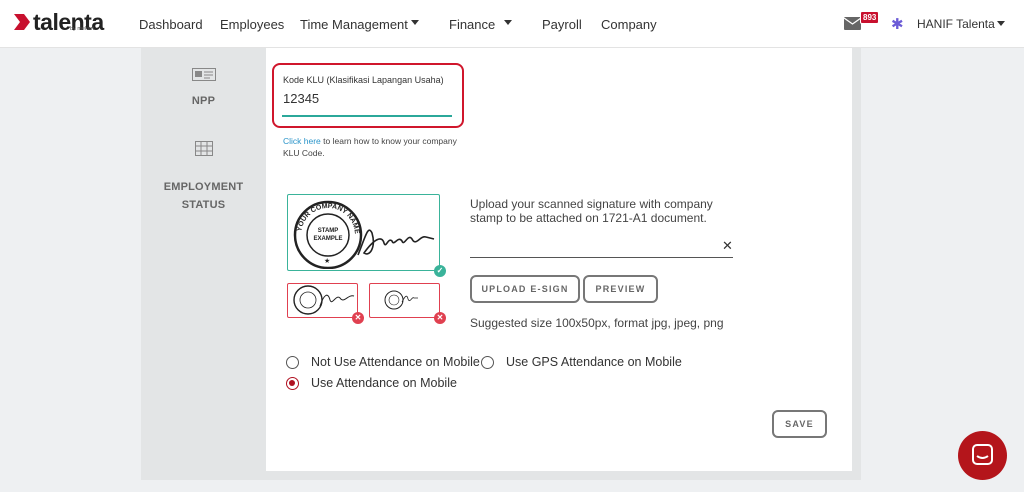 Image resolution: width=1024 pixels, height=492 pixels. Describe the element at coordinates (302, 141) in the screenshot. I see `klu-help-link: Click here` at that location.